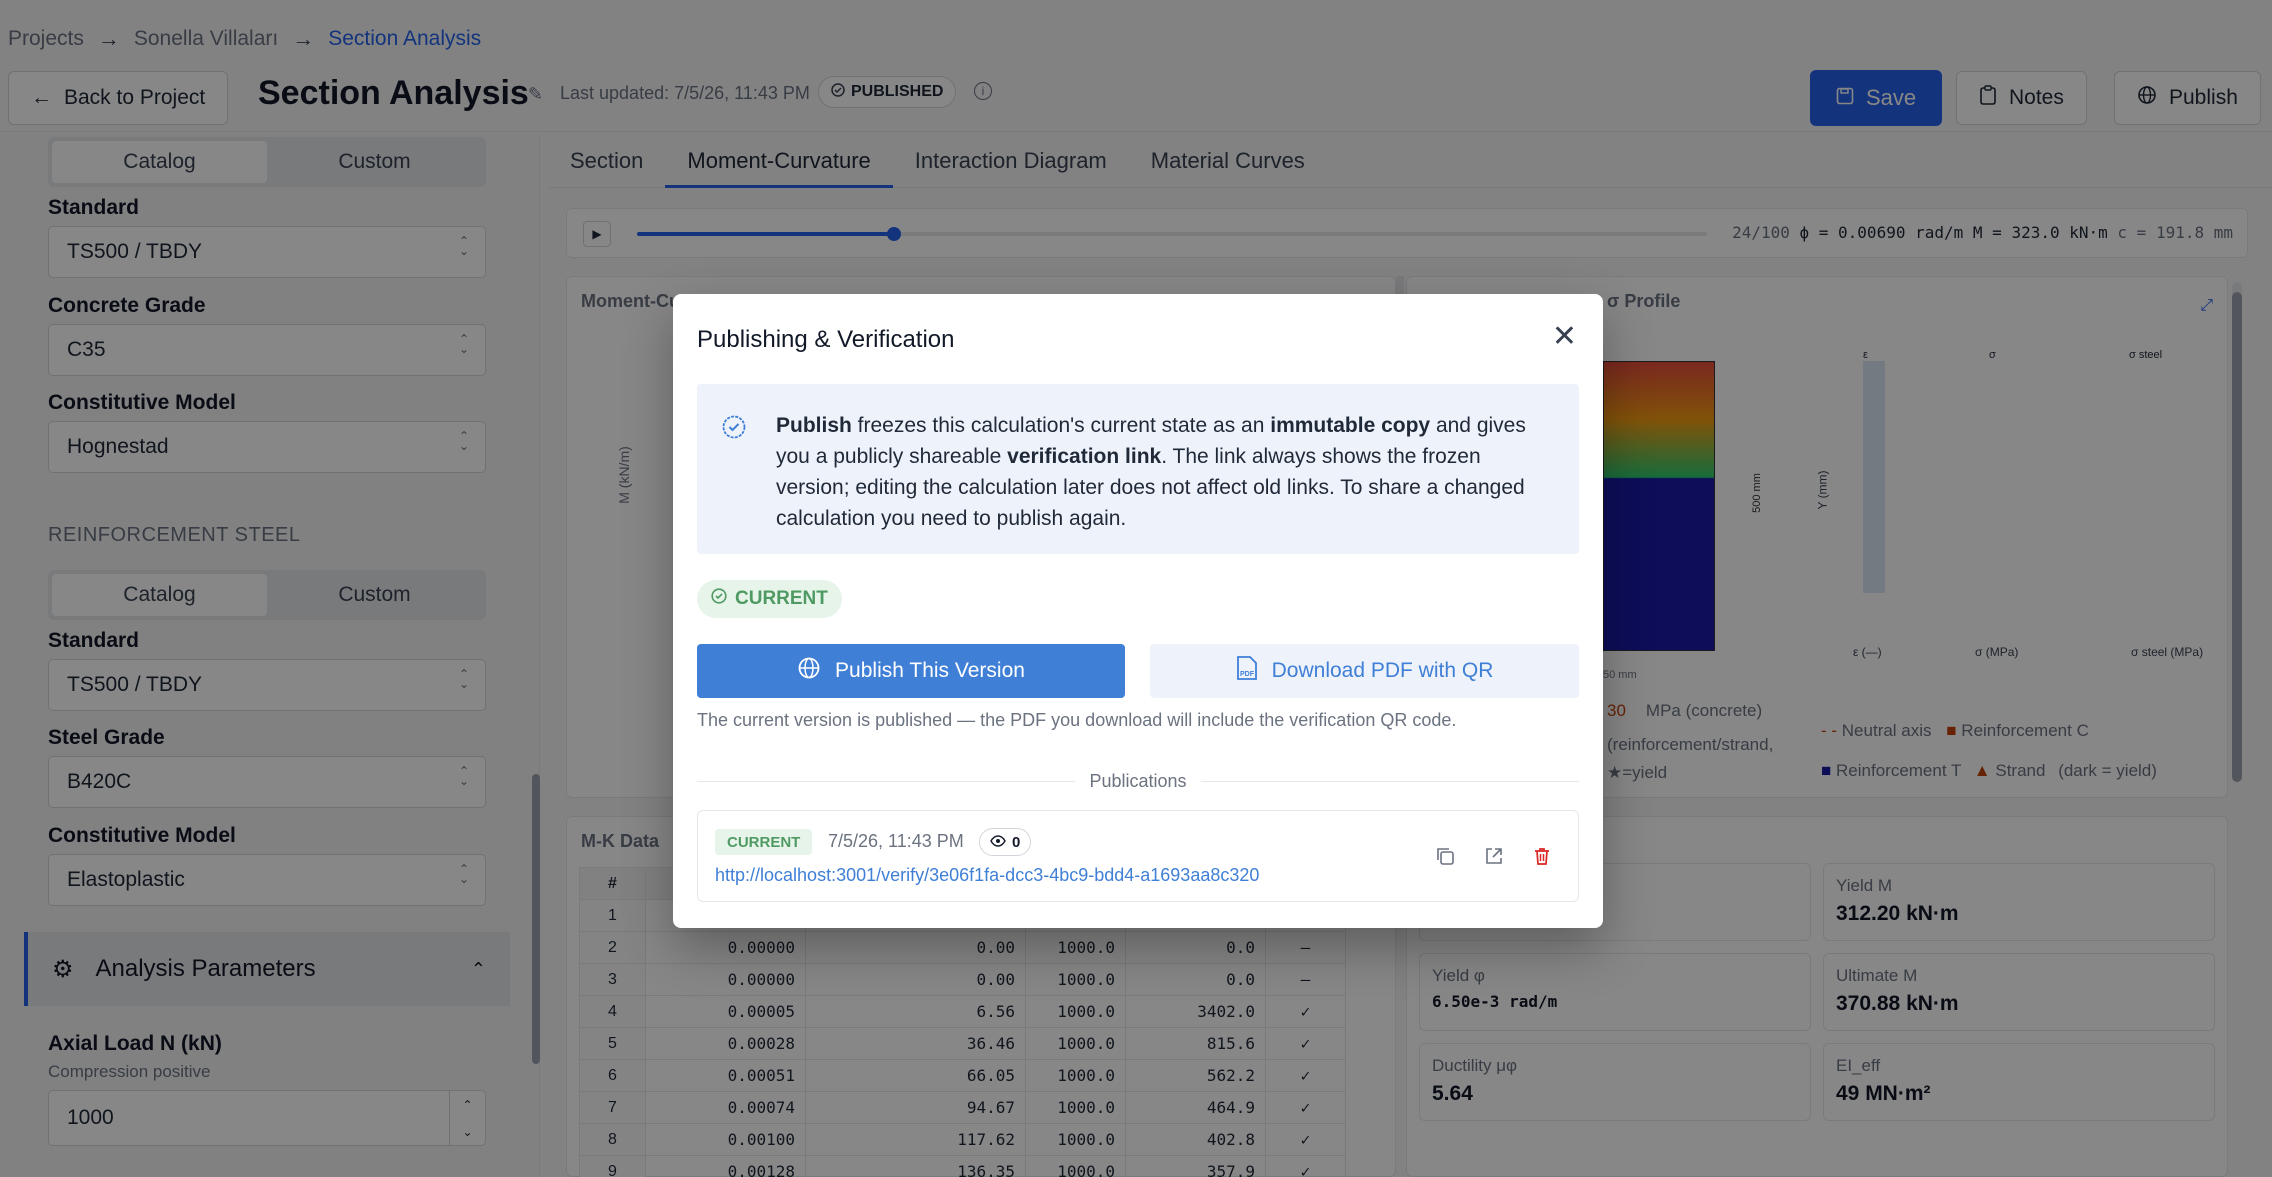 The height and width of the screenshot is (1177, 2272). I want to click on current-status-text: CURRENT, so click(781, 598).